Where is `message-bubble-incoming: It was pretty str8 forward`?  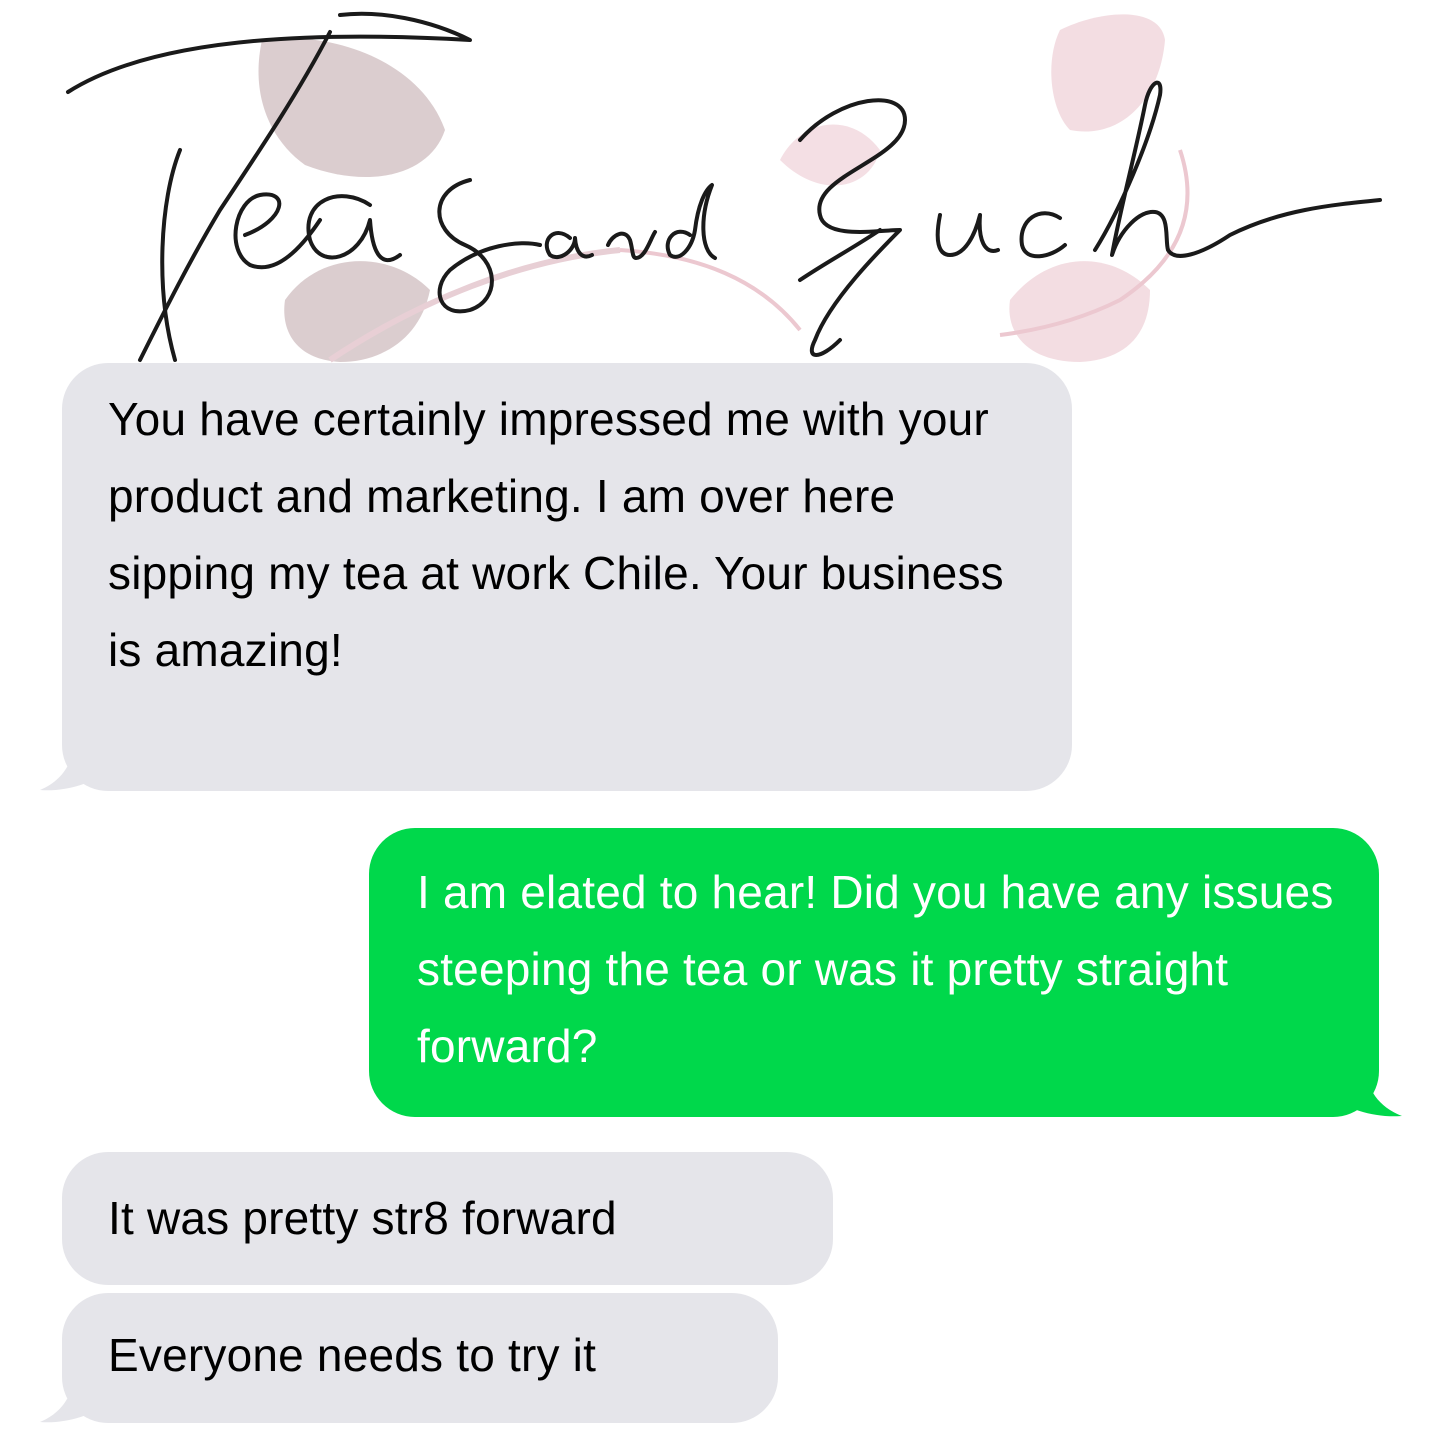
message-bubble-incoming: It was pretty str8 forward is located at coordinates (447, 1218).